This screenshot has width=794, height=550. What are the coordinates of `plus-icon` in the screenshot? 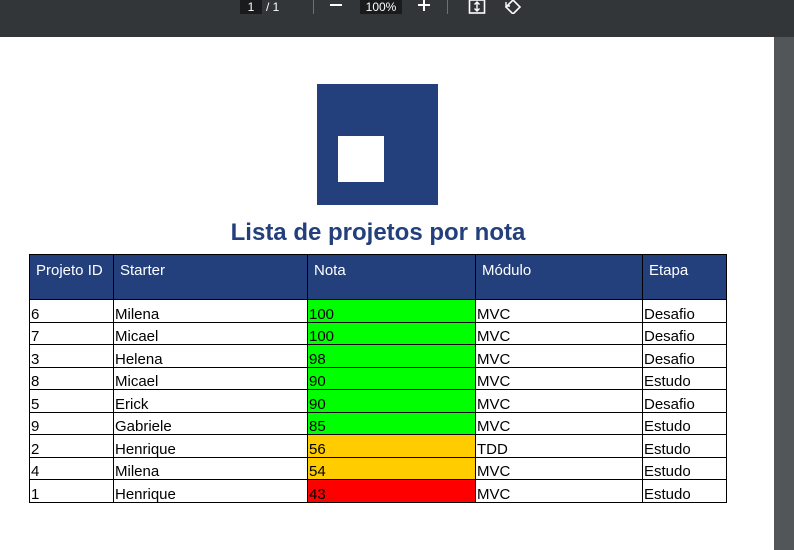 It's located at (424, 5).